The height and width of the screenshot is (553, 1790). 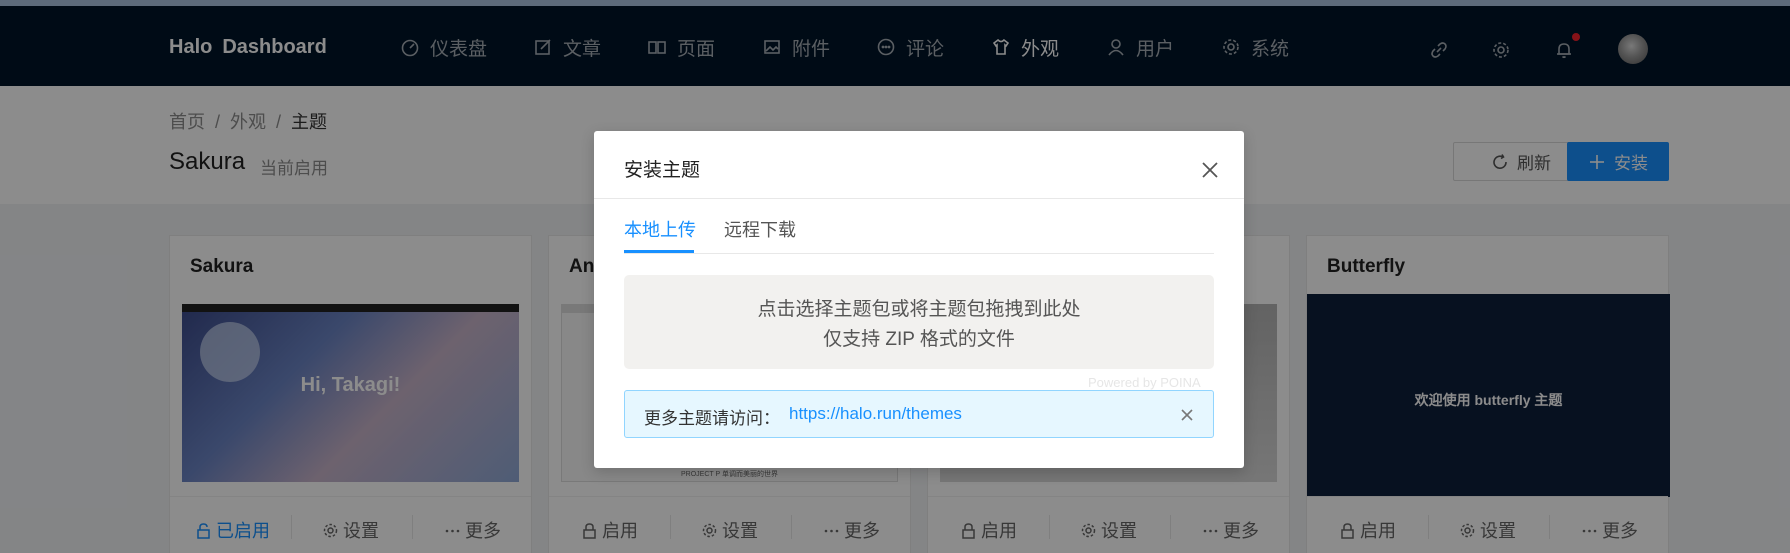 What do you see at coordinates (919, 339) in the screenshot?
I see `dropzone-format-hint: 仅支持 ZIP 格式的文件` at bounding box center [919, 339].